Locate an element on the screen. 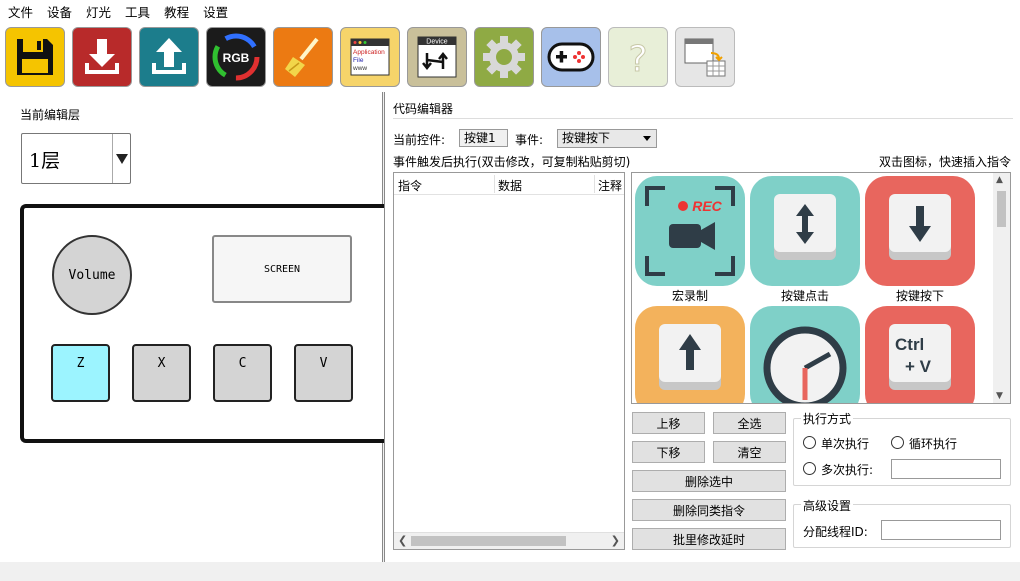 The height and width of the screenshot is (581, 1020). gear-icon is located at coordinates (504, 57).